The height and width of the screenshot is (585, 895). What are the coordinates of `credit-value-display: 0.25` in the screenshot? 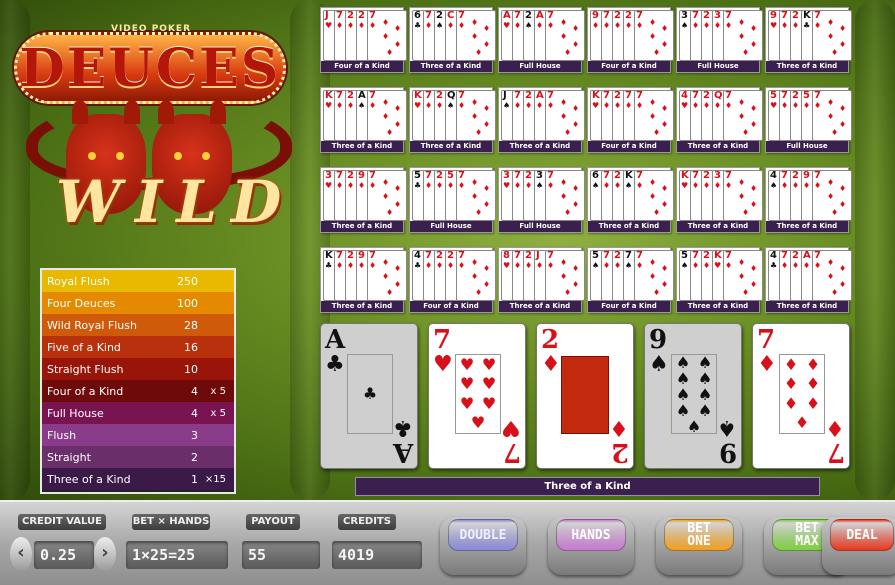 It's located at (64, 555).